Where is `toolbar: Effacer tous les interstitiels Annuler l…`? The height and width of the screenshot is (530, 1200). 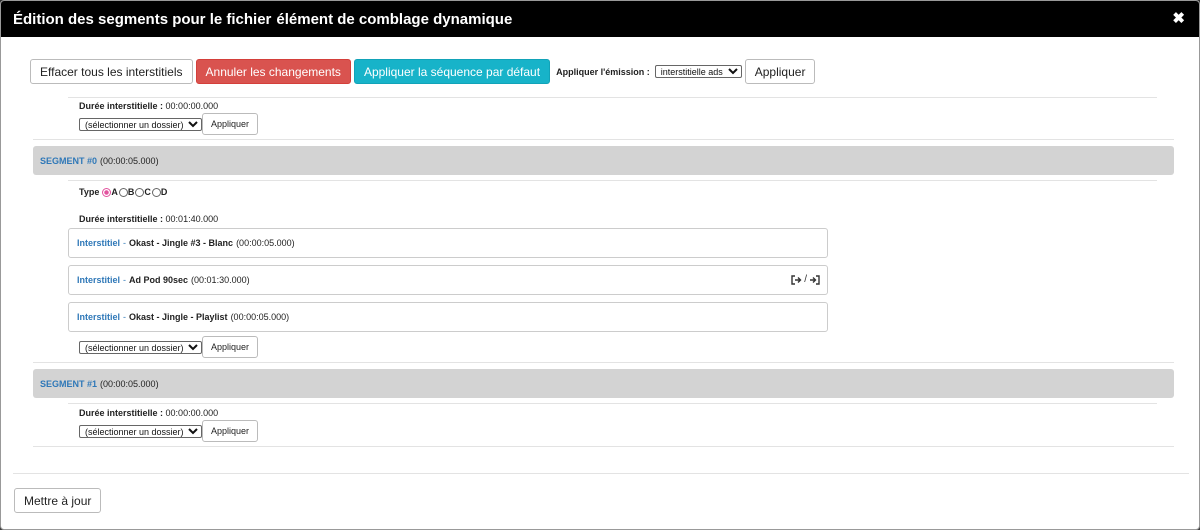
toolbar: Effacer tous les interstitiels Annuler l… is located at coordinates (424, 71).